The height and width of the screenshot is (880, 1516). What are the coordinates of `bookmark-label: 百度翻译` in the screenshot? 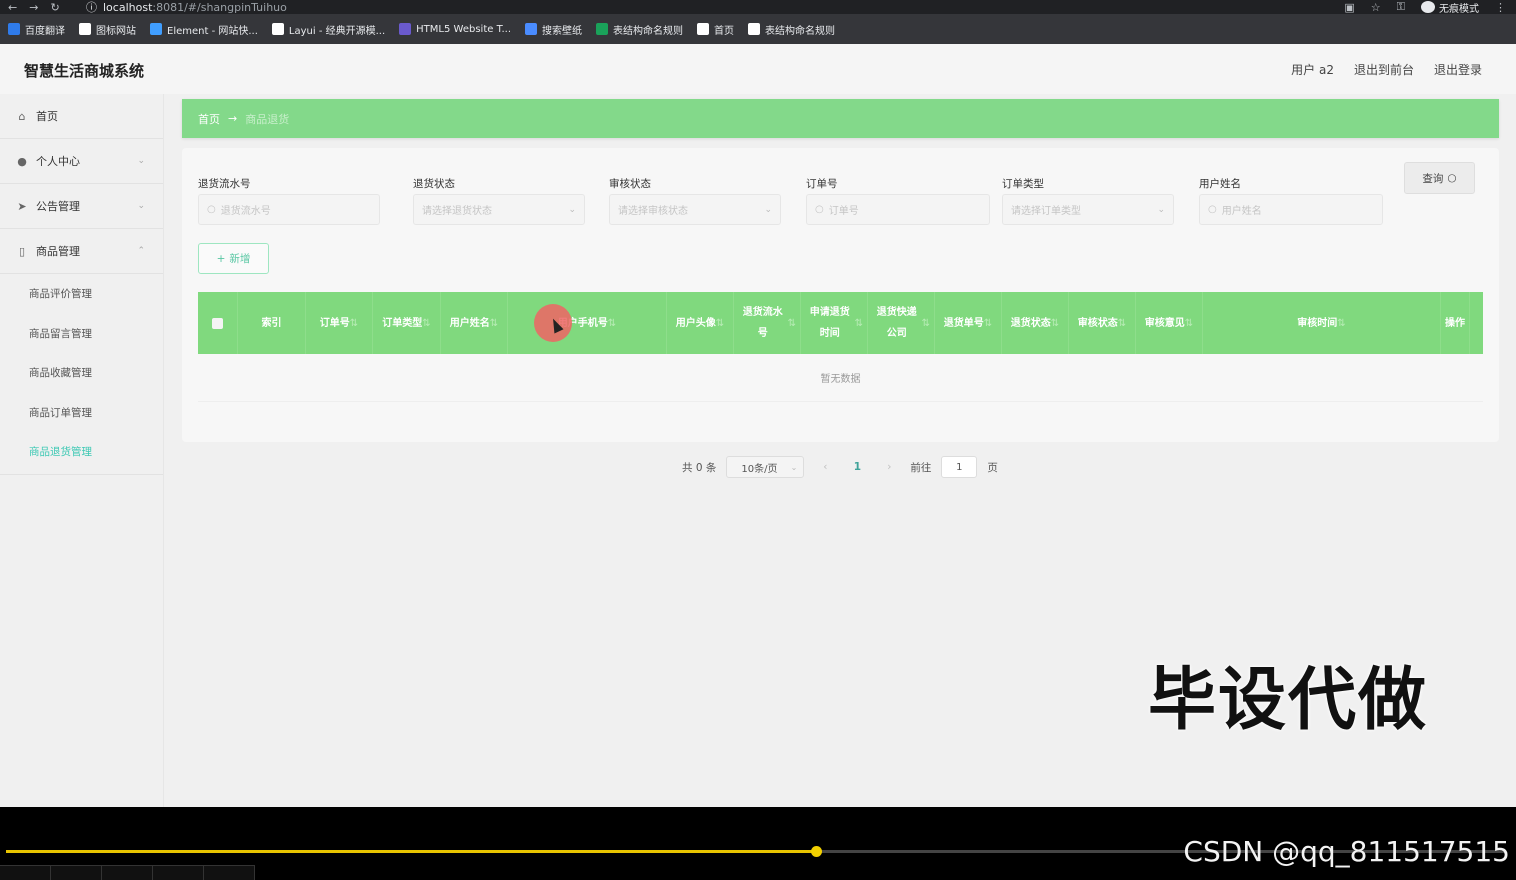 It's located at (45, 31).